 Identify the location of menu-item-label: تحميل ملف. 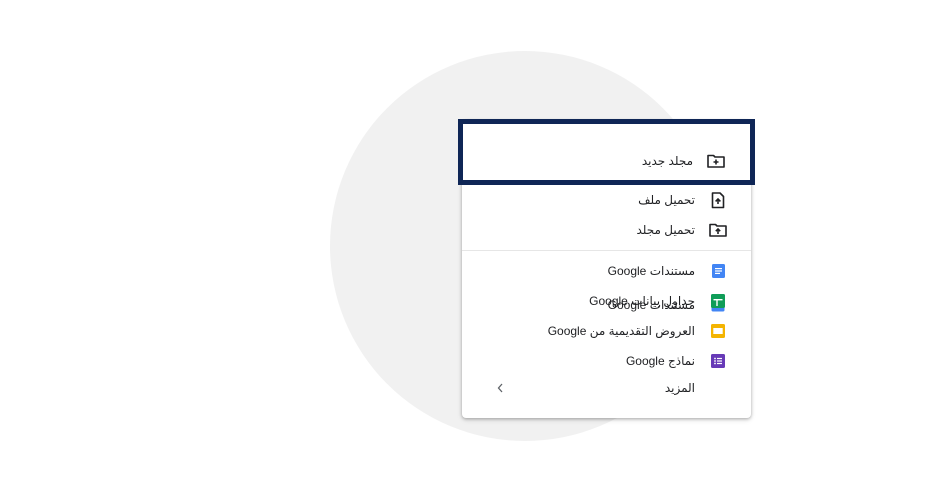
(666, 200).